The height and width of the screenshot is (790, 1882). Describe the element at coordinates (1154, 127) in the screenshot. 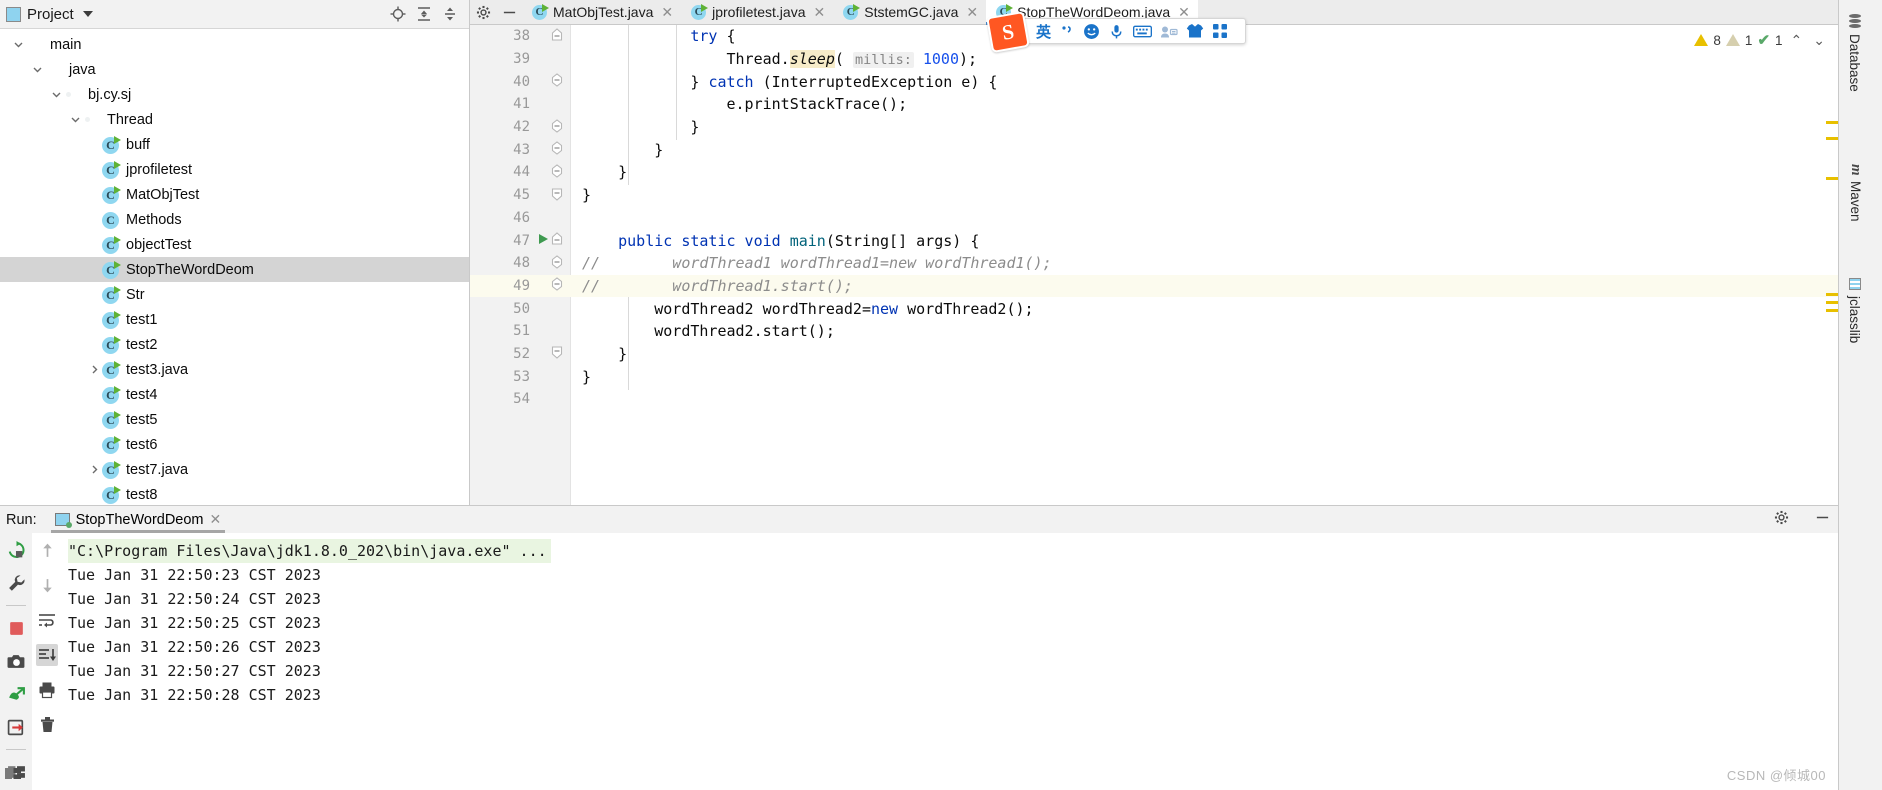

I see `code-line: 42 }` at that location.